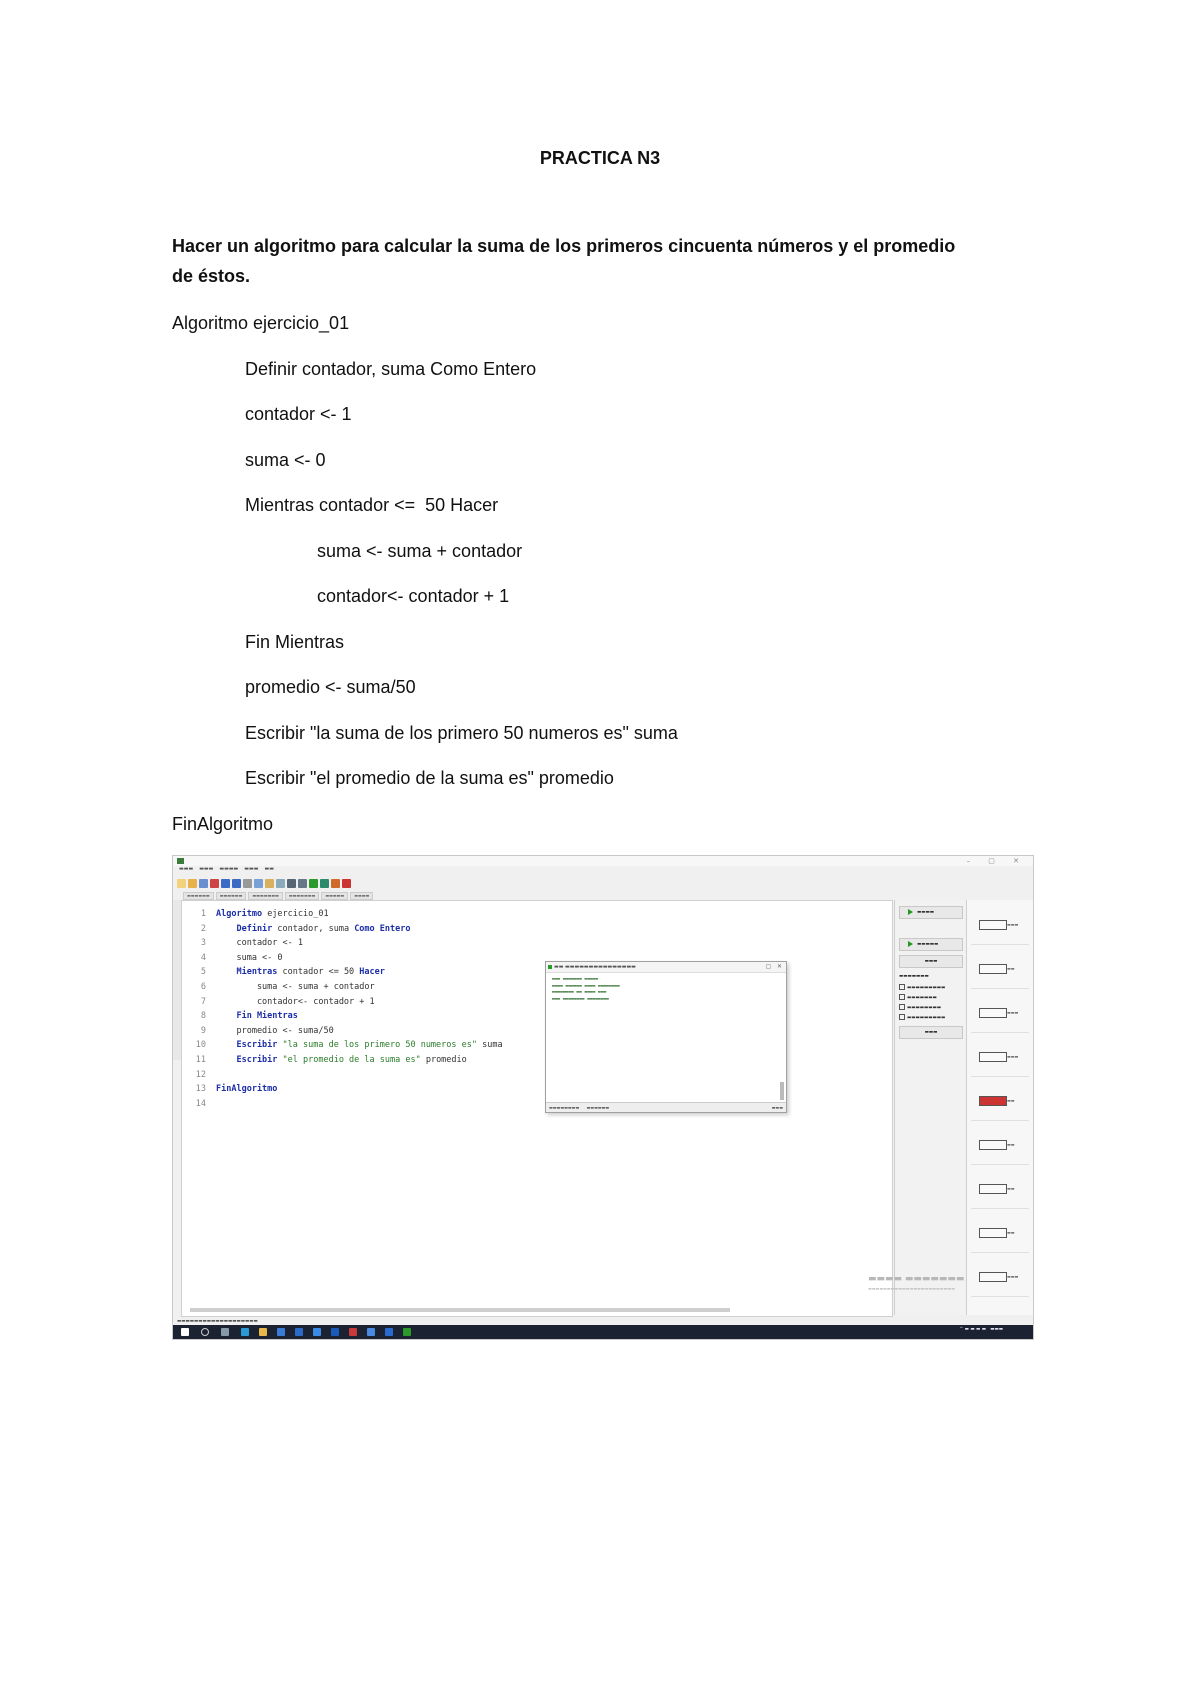 The width and height of the screenshot is (1200, 1698). What do you see at coordinates (257, 1016) in the screenshot?
I see `code-token: Fin Mientras` at bounding box center [257, 1016].